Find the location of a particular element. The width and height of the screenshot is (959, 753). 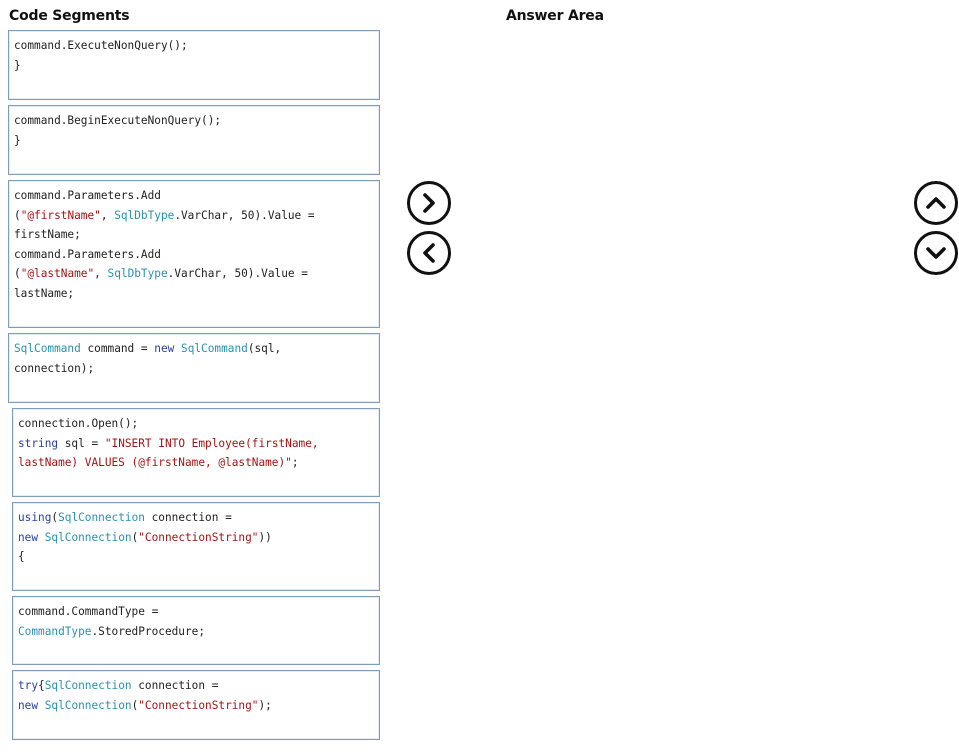

move-up-button is located at coordinates (936, 203).